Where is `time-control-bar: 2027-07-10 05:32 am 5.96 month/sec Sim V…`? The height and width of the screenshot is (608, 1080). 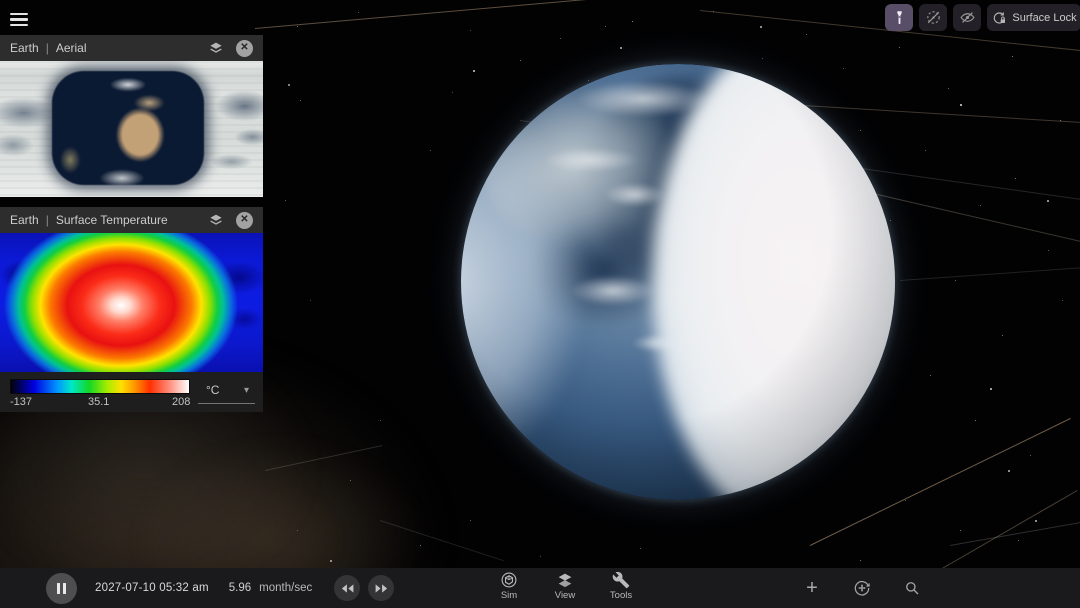 time-control-bar: 2027-07-10 05:32 am 5.96 month/sec Sim V… is located at coordinates (540, 588).